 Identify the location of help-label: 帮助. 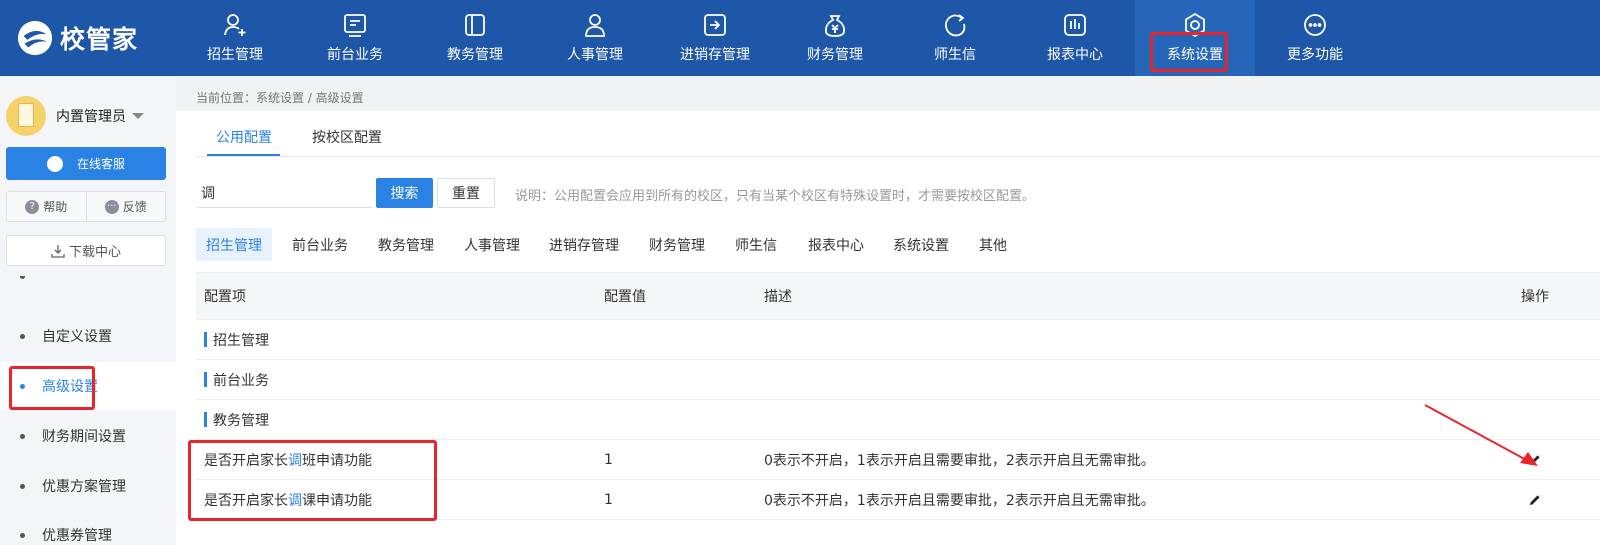
(55, 207).